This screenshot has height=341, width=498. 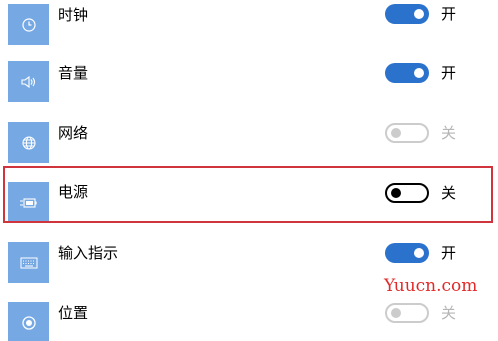 I want to click on clock-toggle, so click(x=407, y=14).